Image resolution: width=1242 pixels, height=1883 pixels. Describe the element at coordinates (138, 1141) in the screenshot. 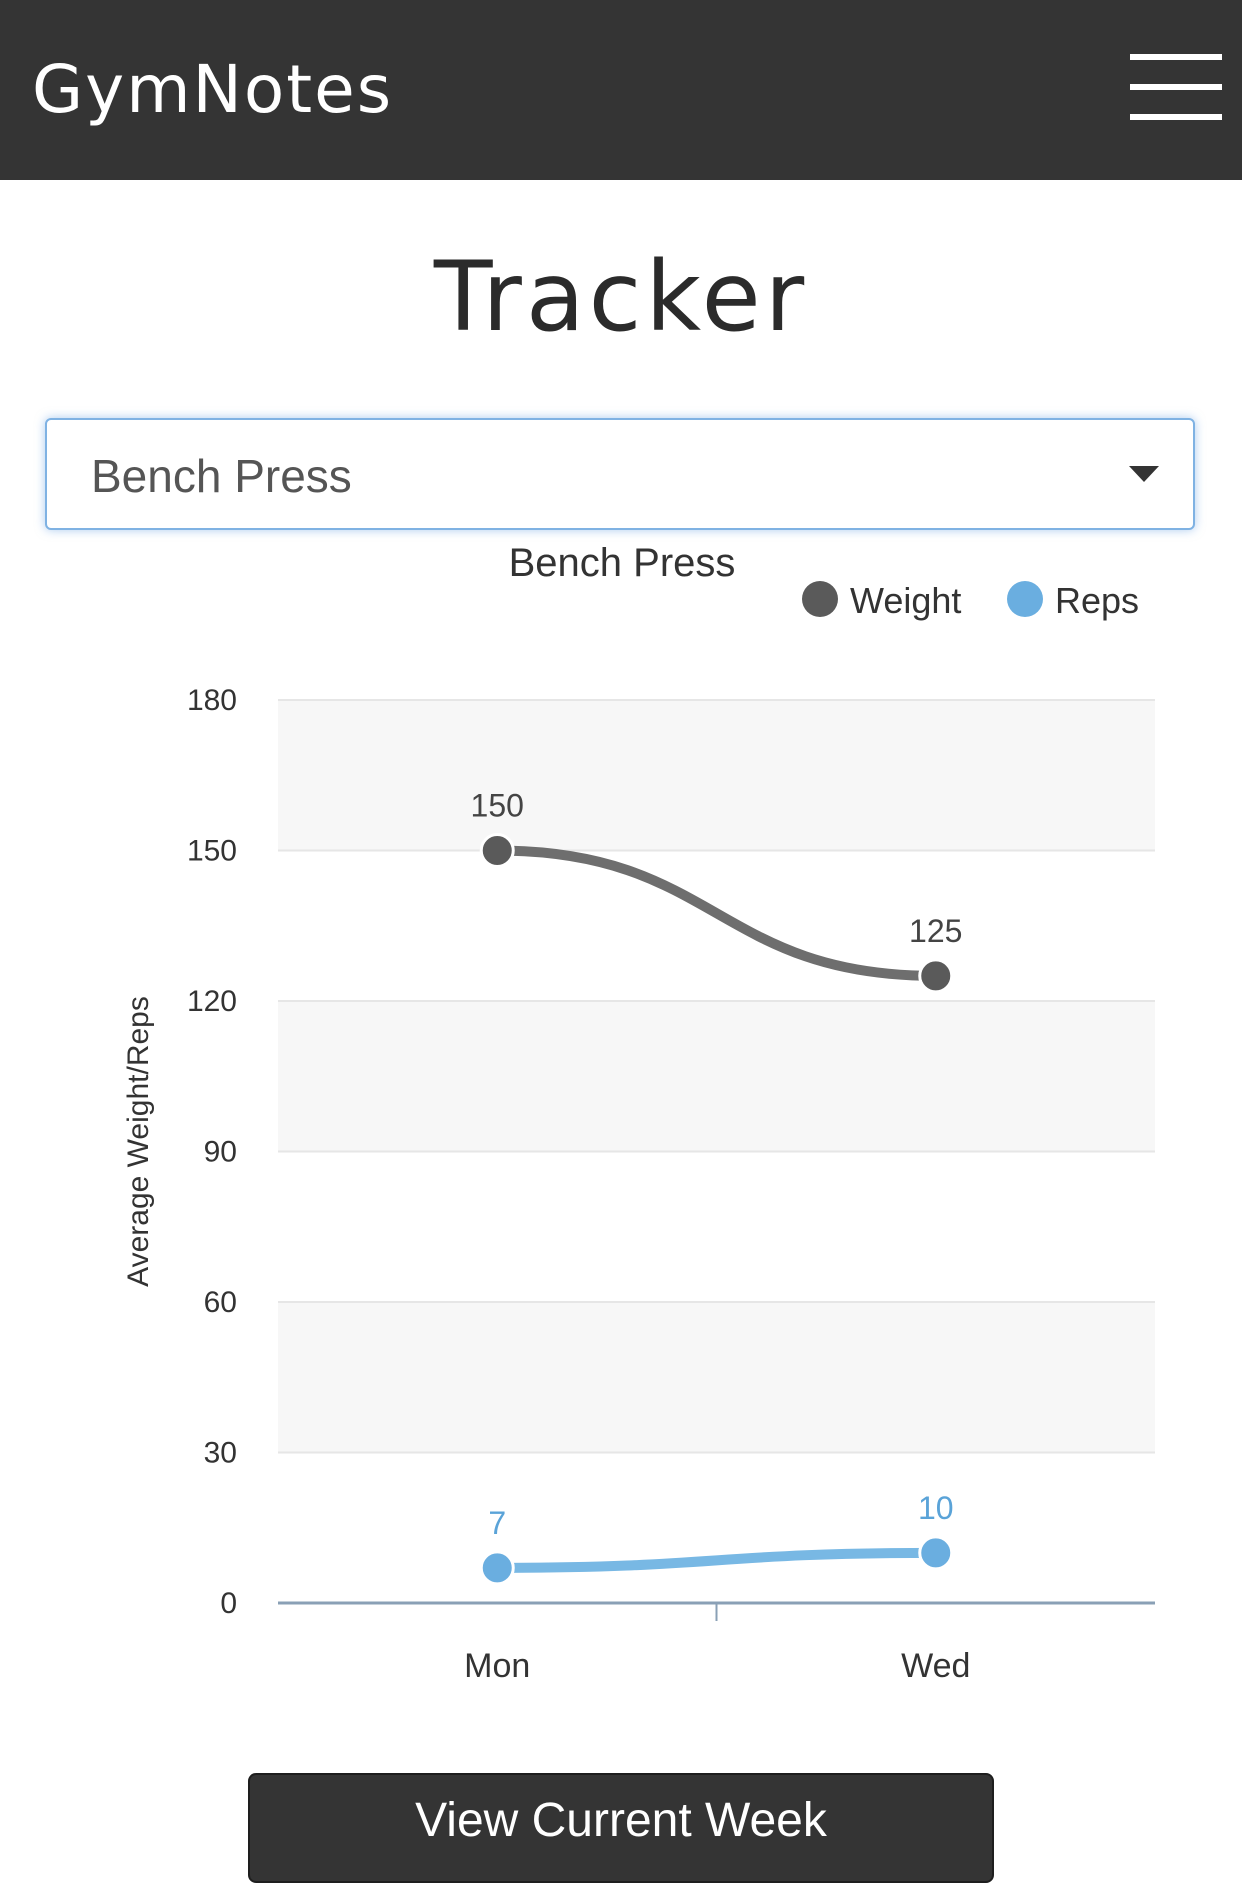

I see `y-axis-title: Average Weight/Reps` at that location.